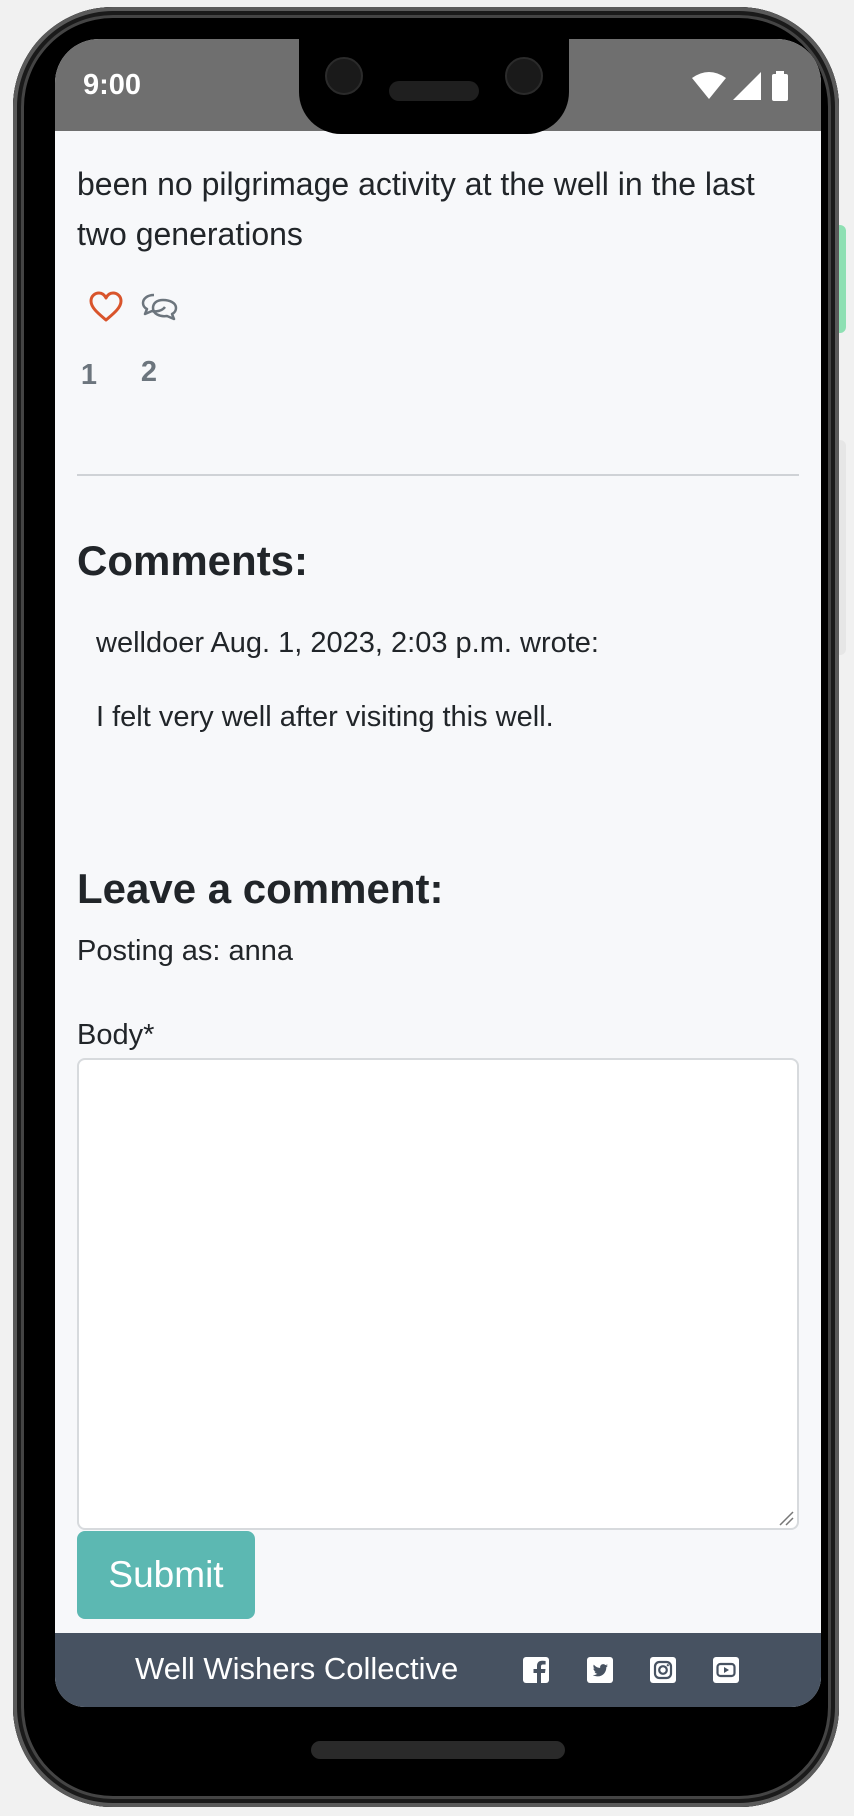 The image size is (854, 1816). I want to click on divider, so click(438, 475).